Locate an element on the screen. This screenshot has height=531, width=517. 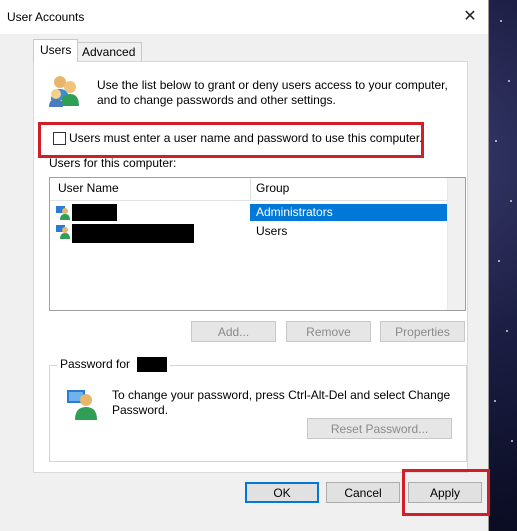
ok-button: OK is located at coordinates (282, 492).